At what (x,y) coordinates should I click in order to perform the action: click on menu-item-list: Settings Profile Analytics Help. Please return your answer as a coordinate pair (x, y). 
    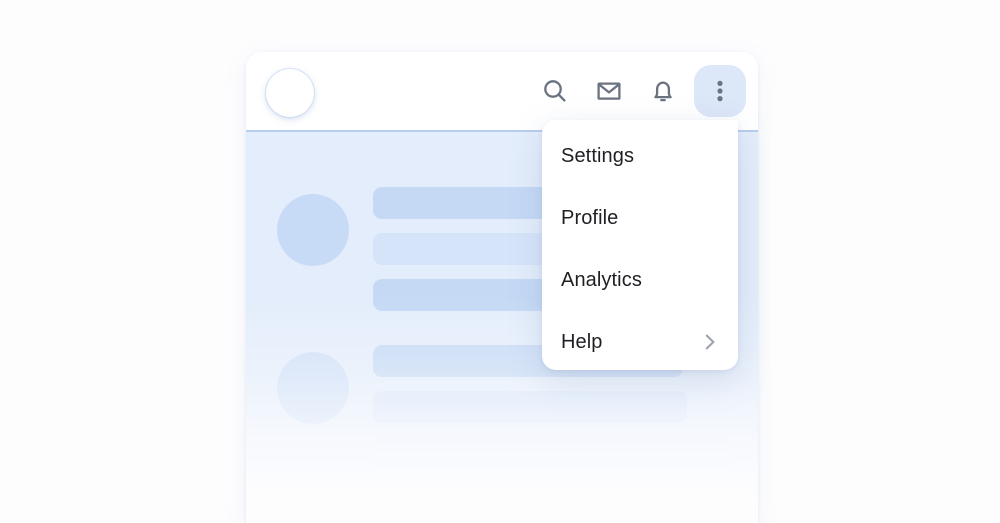
    Looking at the image, I should click on (640, 245).